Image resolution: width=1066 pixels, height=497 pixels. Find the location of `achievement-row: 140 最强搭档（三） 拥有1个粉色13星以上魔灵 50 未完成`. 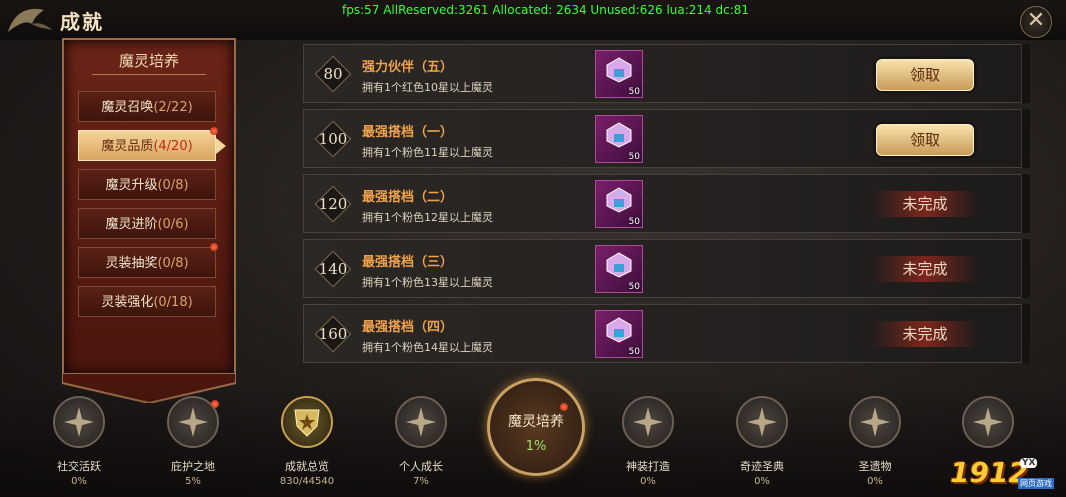

achievement-row: 140 最强搭档（三） 拥有1个粉色13星以上魔灵 50 未完成 is located at coordinates (666, 268).